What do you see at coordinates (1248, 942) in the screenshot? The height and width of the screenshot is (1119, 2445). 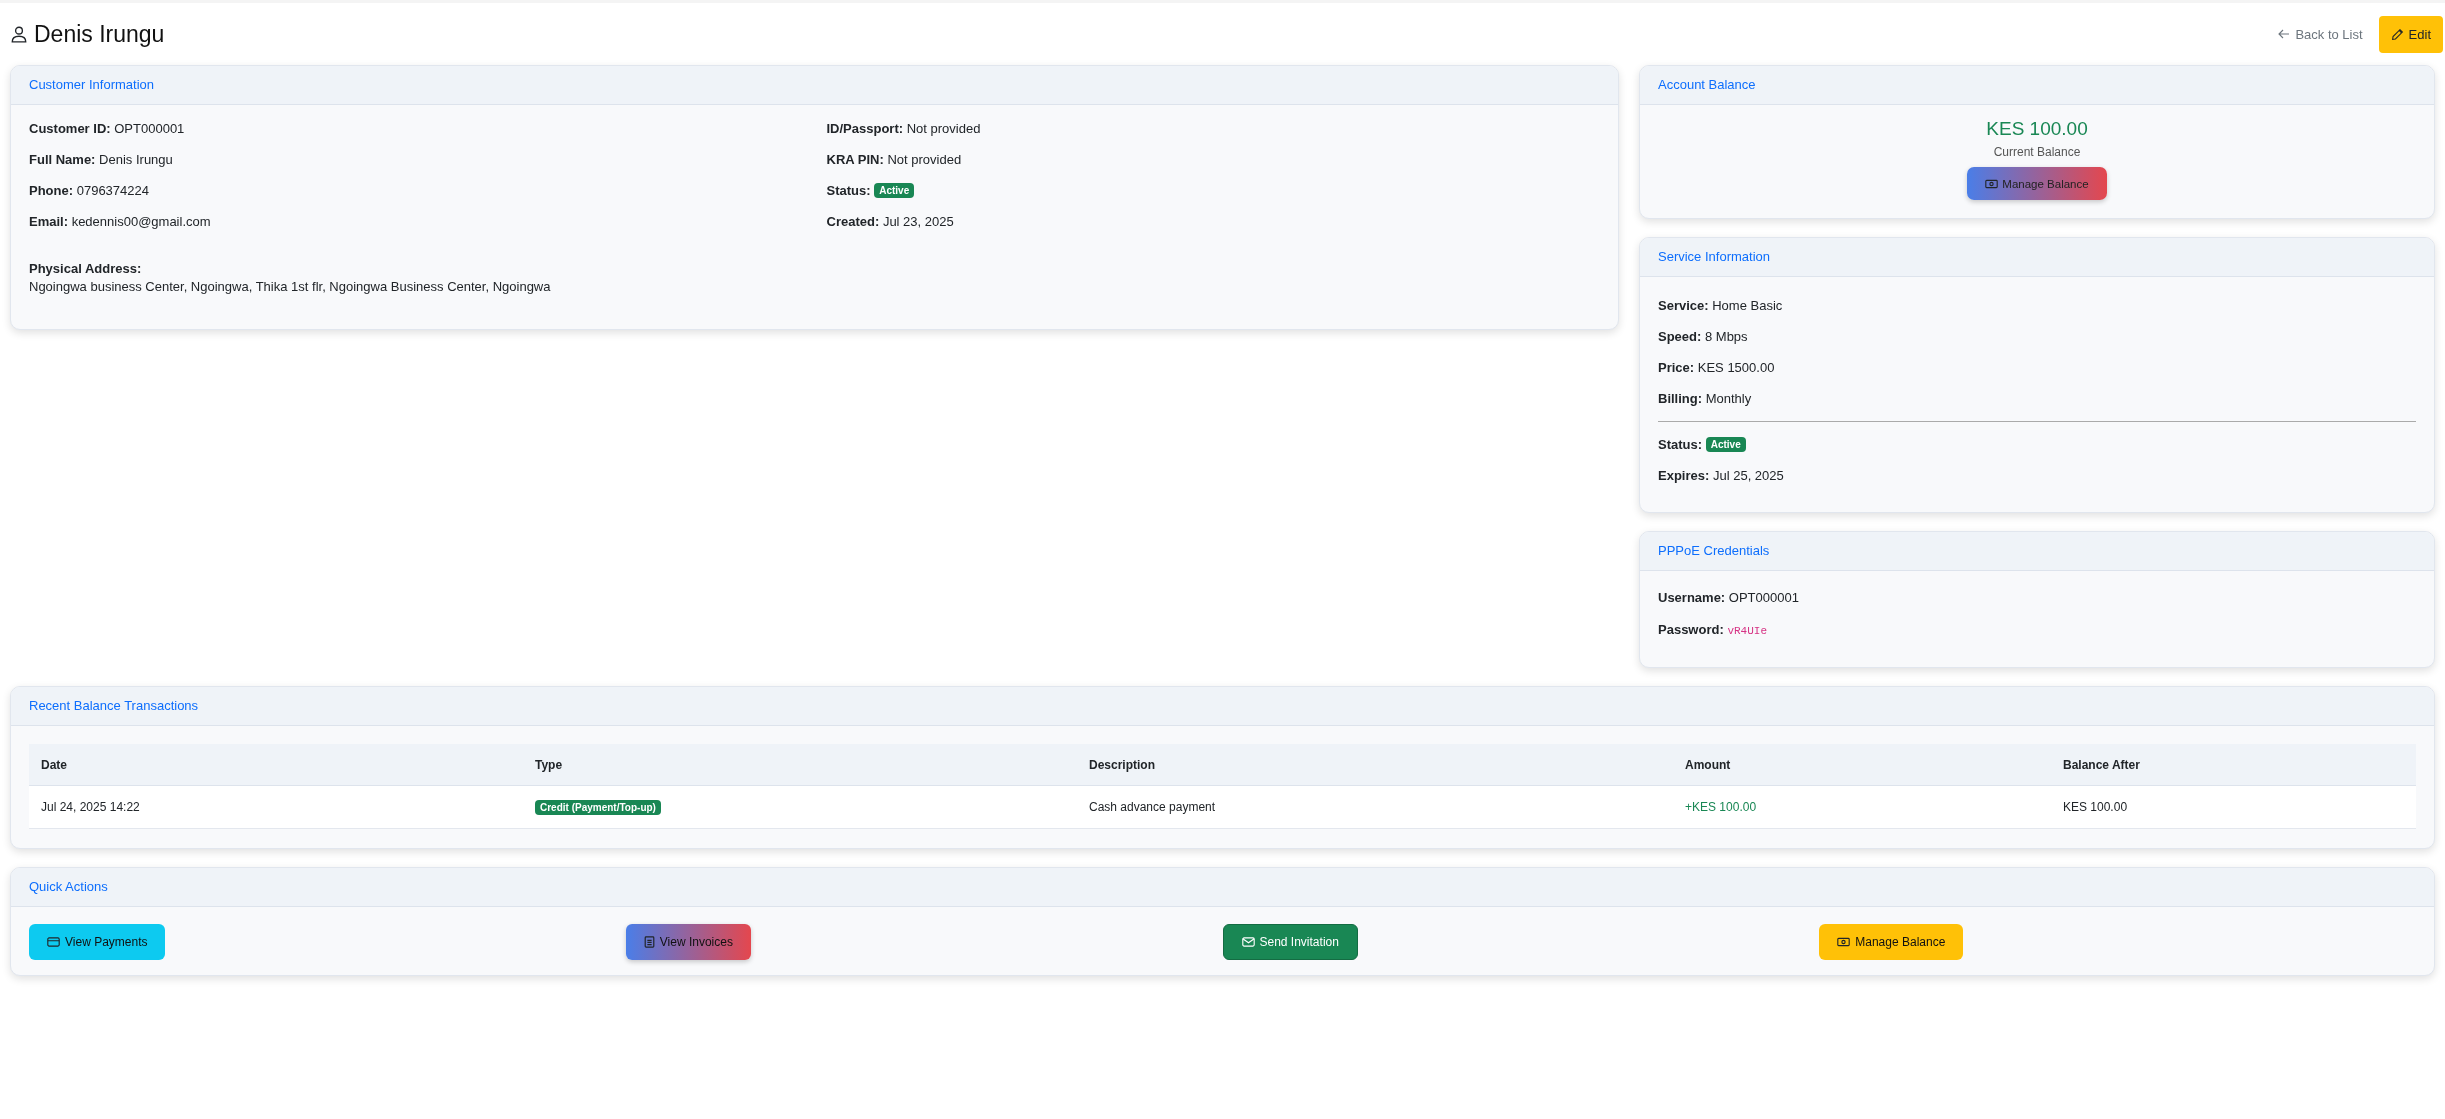 I see `envelope-icon` at bounding box center [1248, 942].